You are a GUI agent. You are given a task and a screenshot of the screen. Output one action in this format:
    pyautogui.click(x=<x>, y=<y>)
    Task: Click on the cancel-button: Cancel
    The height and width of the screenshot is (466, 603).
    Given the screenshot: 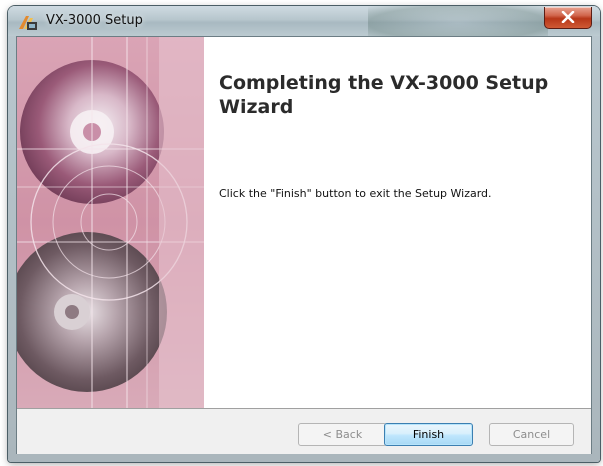 What is the action you would take?
    pyautogui.click(x=531, y=434)
    